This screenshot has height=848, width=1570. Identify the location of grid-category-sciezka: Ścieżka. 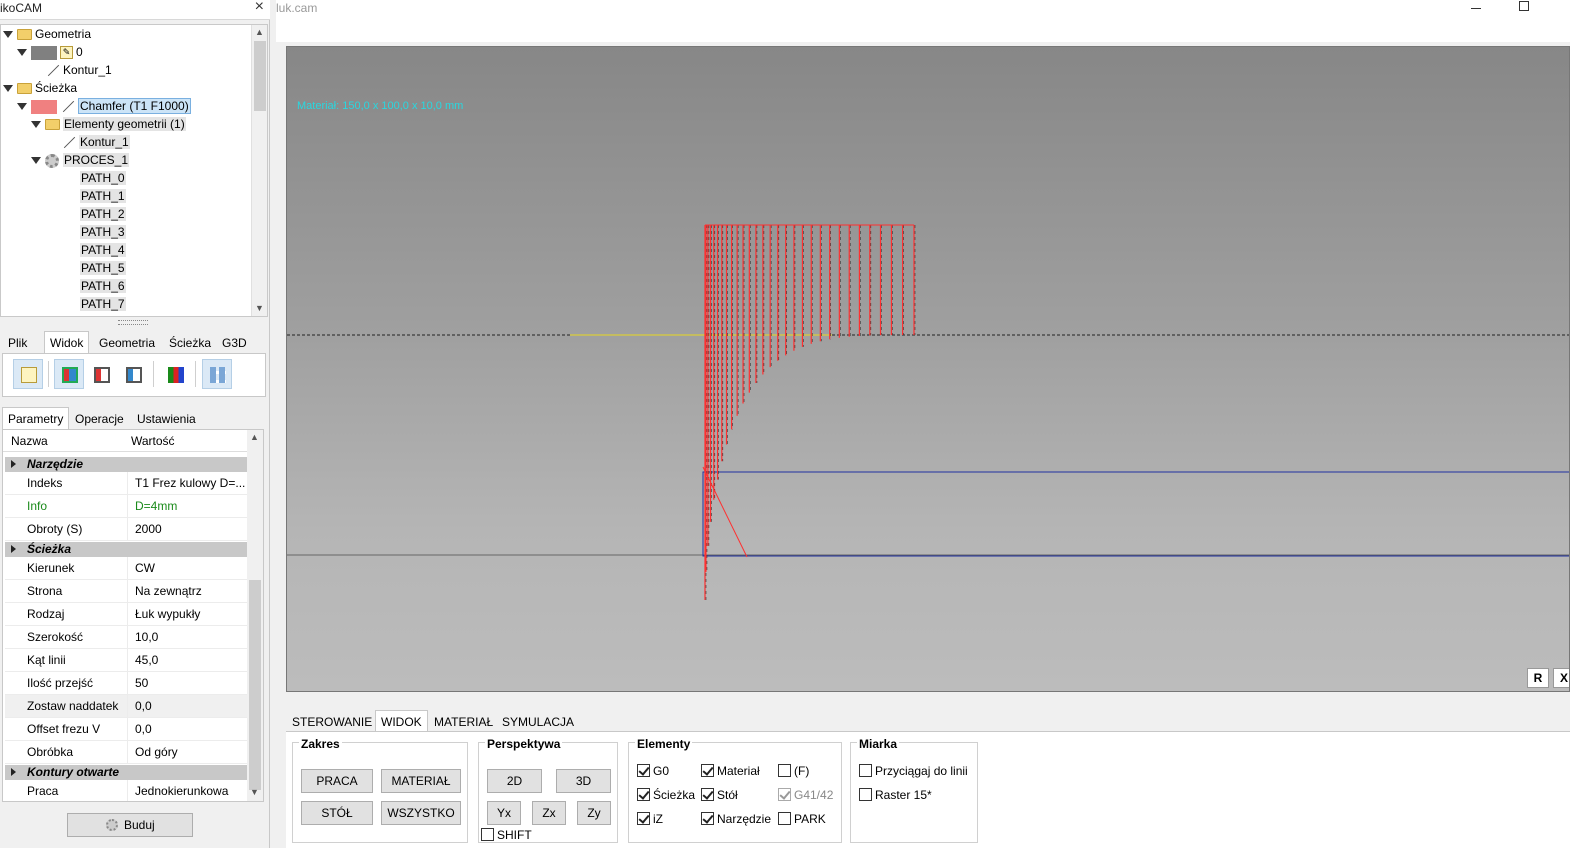
(126, 549).